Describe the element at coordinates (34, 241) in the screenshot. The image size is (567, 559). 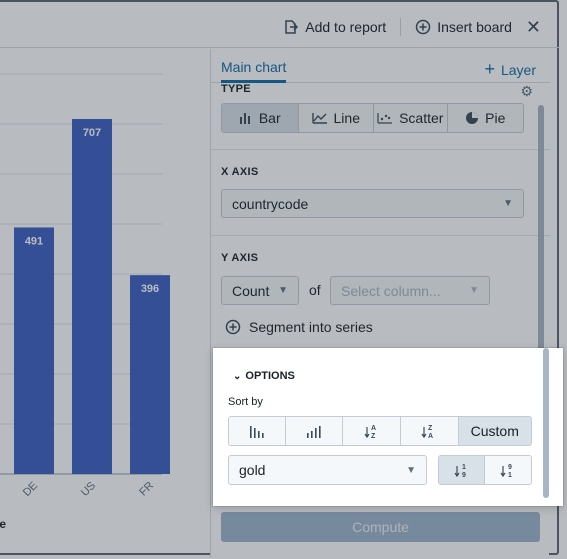
I see `bar-value-label: 491` at that location.